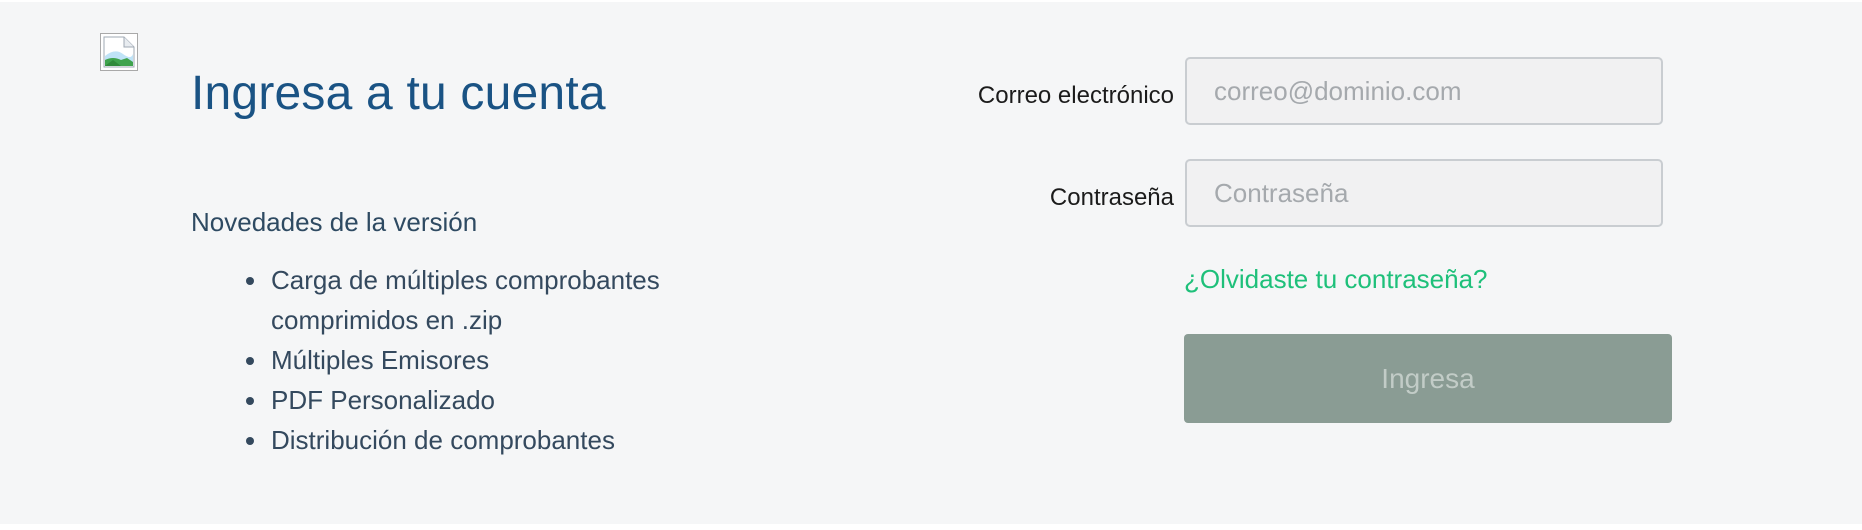 The image size is (1862, 530). What do you see at coordinates (498, 440) in the screenshot?
I see `list-item: Distribución de comprobantes` at bounding box center [498, 440].